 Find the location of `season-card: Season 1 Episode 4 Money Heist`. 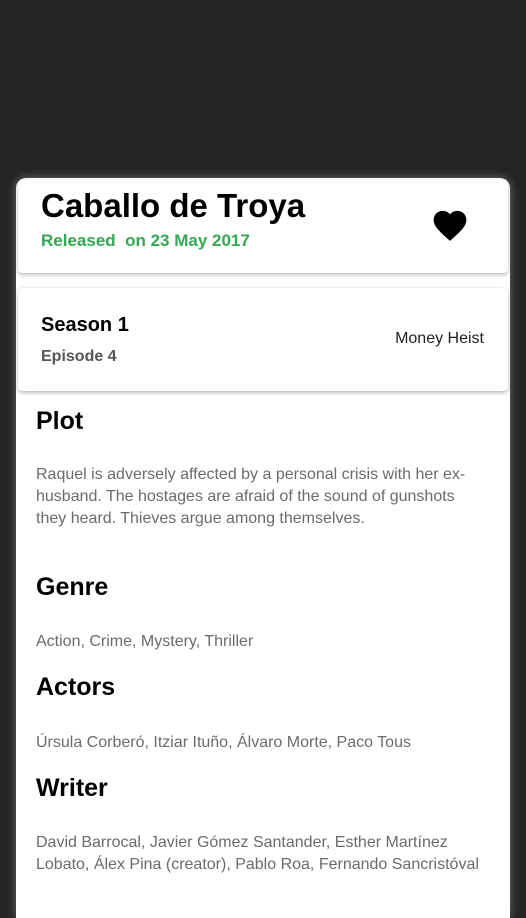

season-card: Season 1 Episode 4 Money Heist is located at coordinates (263, 339).